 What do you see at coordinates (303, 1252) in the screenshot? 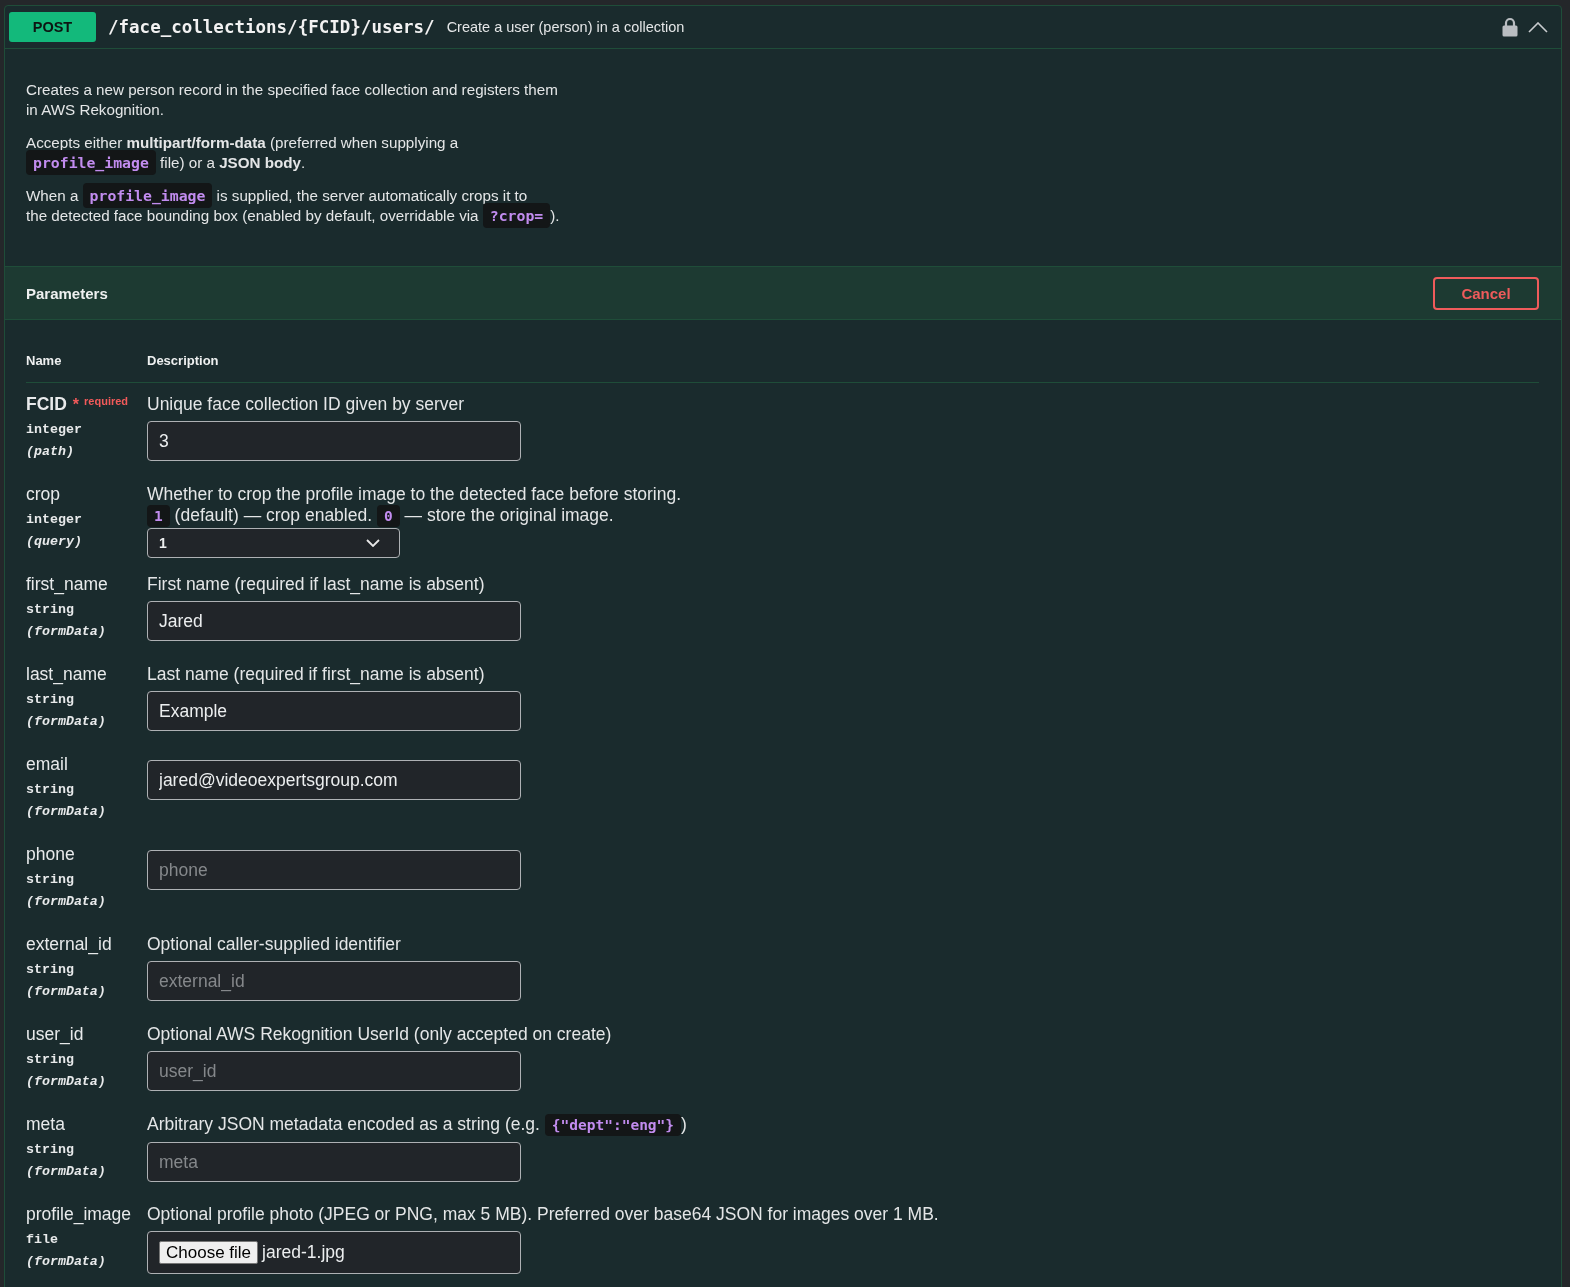
I see `file-name: jared-1.jpg` at bounding box center [303, 1252].